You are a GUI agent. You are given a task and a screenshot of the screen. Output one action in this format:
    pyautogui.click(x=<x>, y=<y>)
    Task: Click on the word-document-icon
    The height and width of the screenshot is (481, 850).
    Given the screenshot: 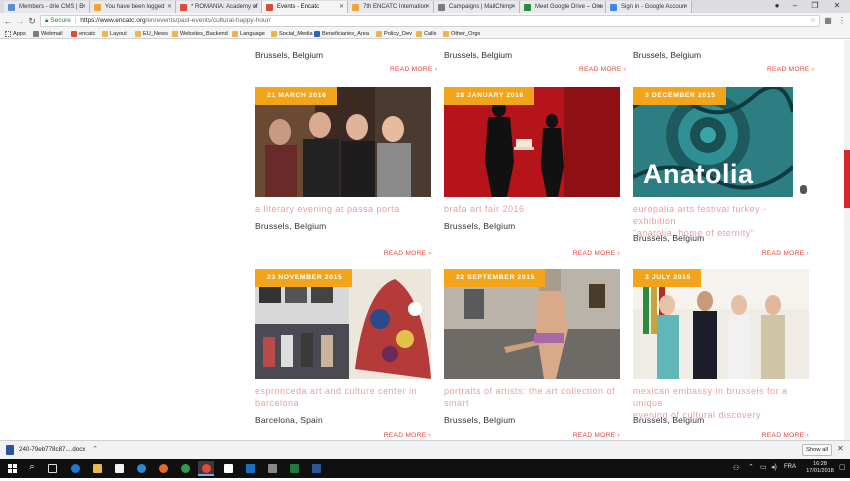 What is the action you would take?
    pyautogui.click(x=10, y=450)
    